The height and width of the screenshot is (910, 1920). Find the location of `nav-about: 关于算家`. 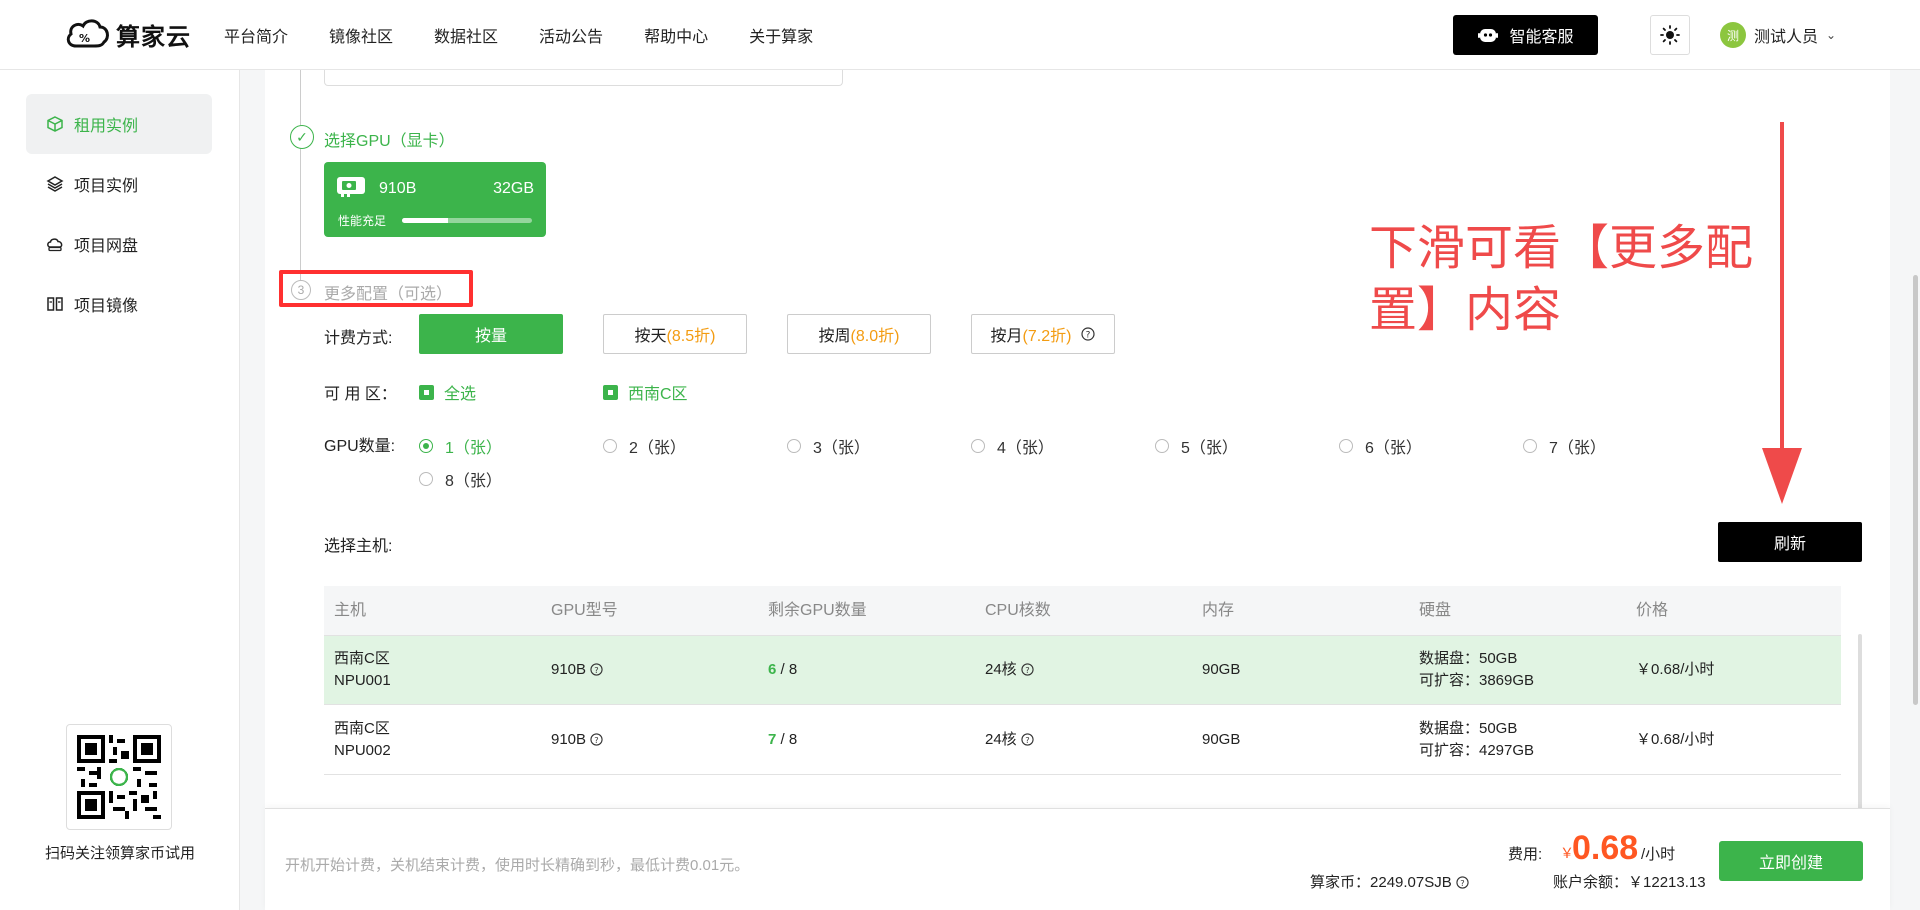

nav-about: 关于算家 is located at coordinates (781, 35).